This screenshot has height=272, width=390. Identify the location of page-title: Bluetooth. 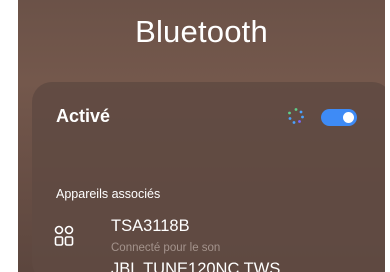
(201, 31).